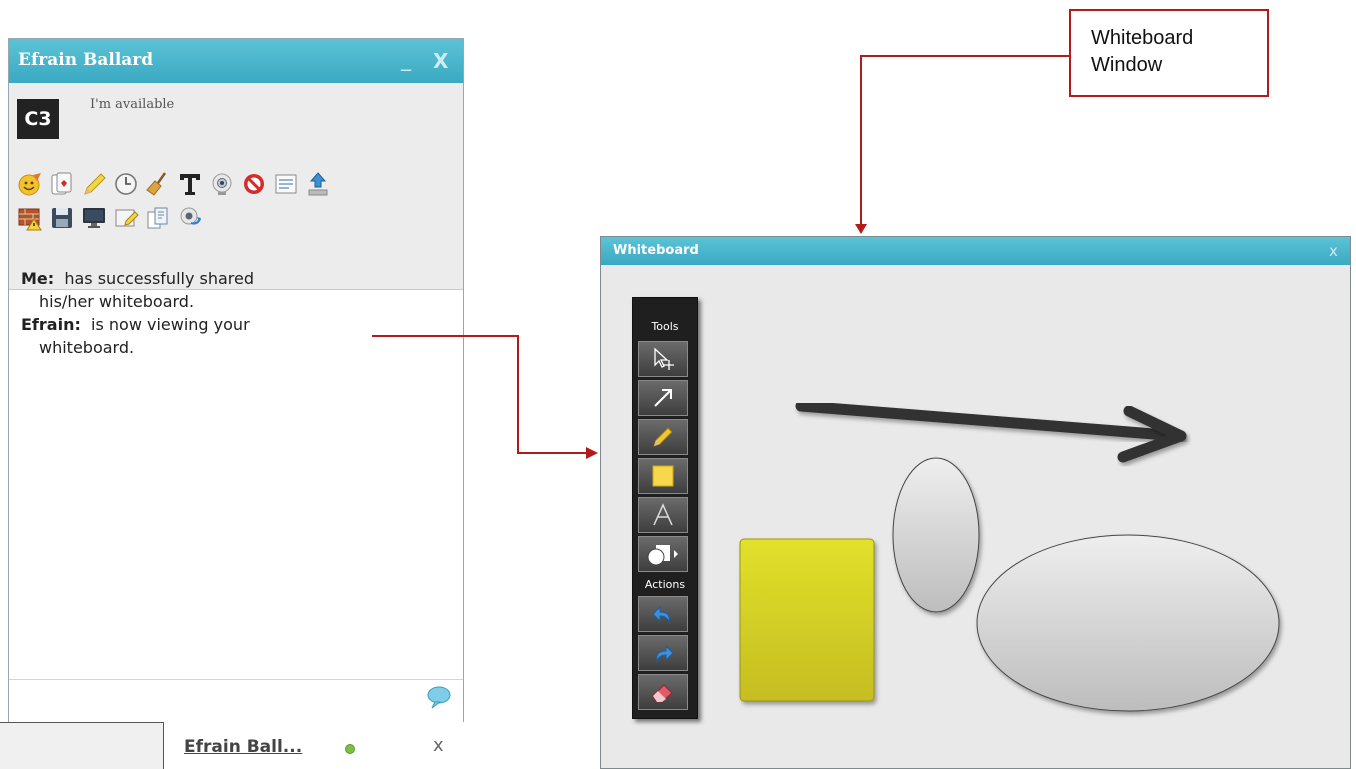 The image size is (1356, 769). I want to click on text-tool-button, so click(663, 515).